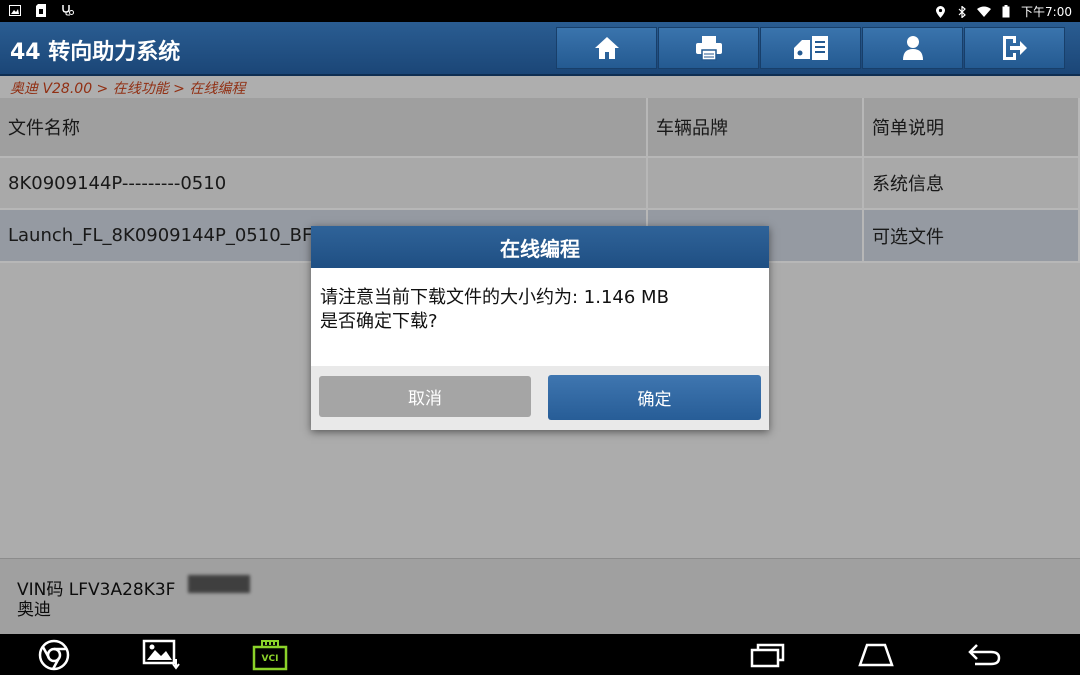  Describe the element at coordinates (940, 12) in the screenshot. I see `location-icon` at that location.